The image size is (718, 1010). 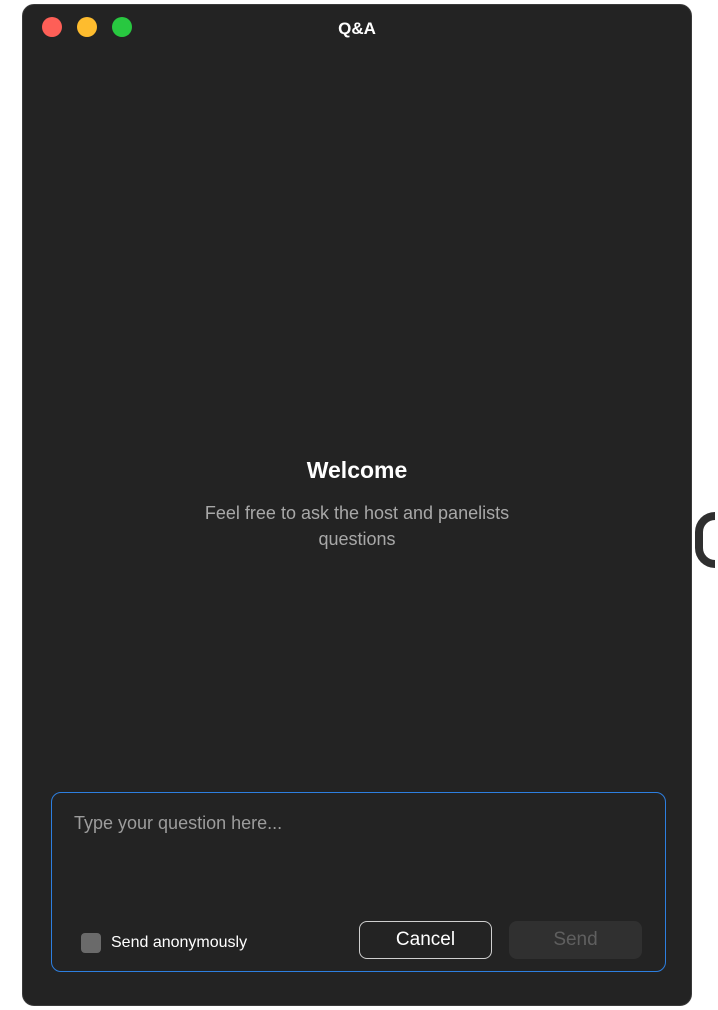 I want to click on anonymous-label: Send anonymously, so click(x=179, y=943).